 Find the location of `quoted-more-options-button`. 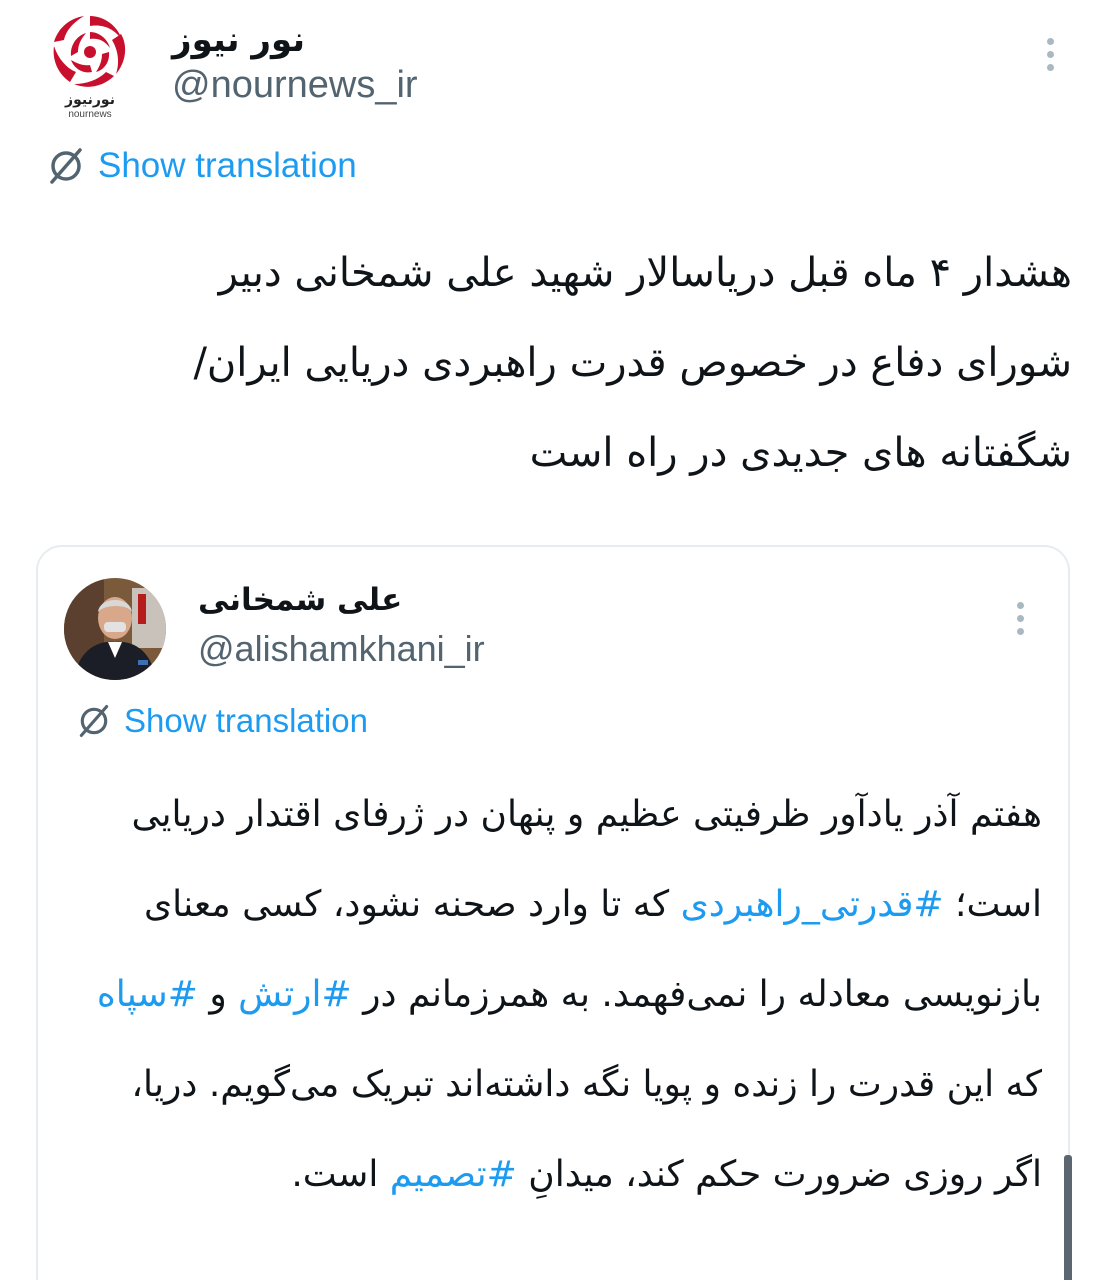

quoted-more-options-button is located at coordinates (1020, 618).